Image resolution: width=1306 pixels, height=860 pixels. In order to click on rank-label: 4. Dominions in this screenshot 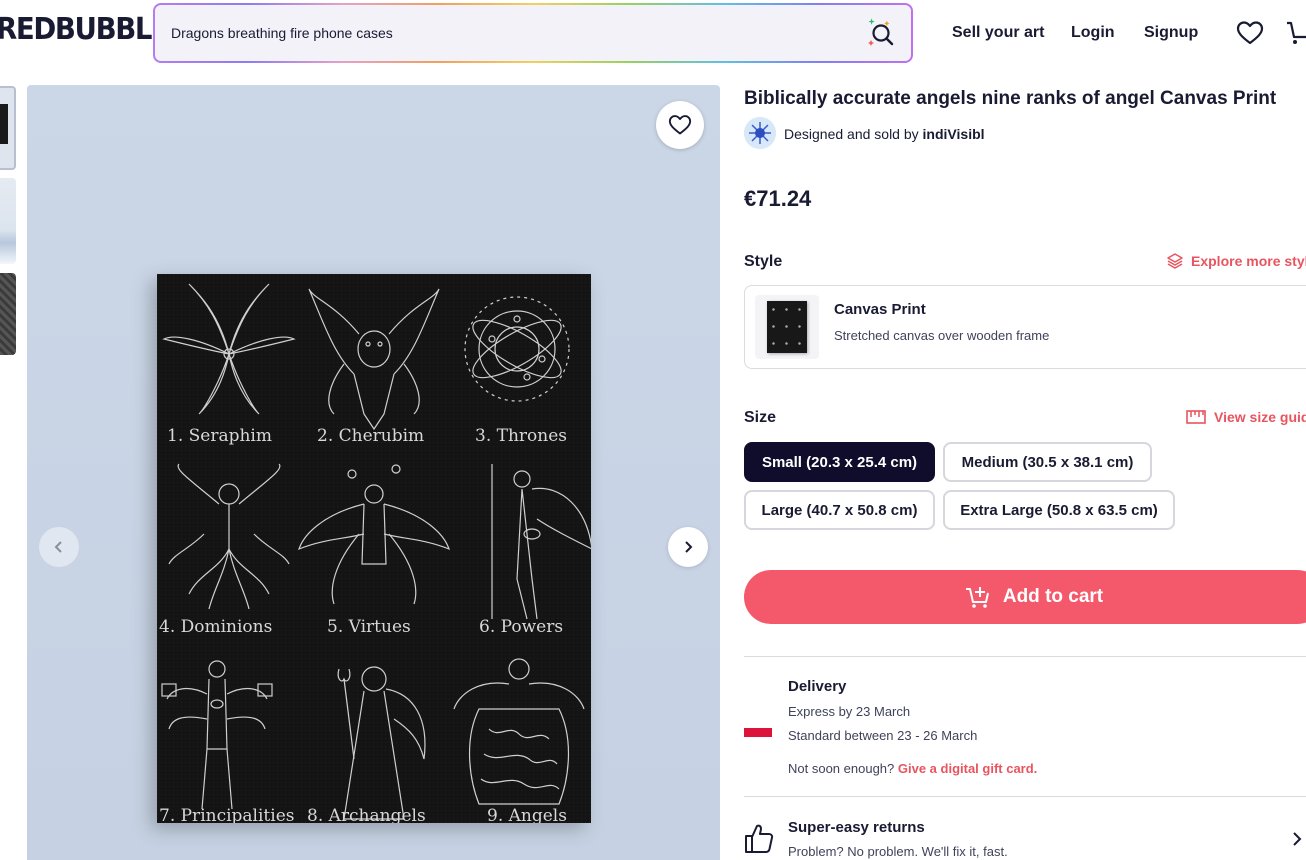, I will do `click(216, 627)`.